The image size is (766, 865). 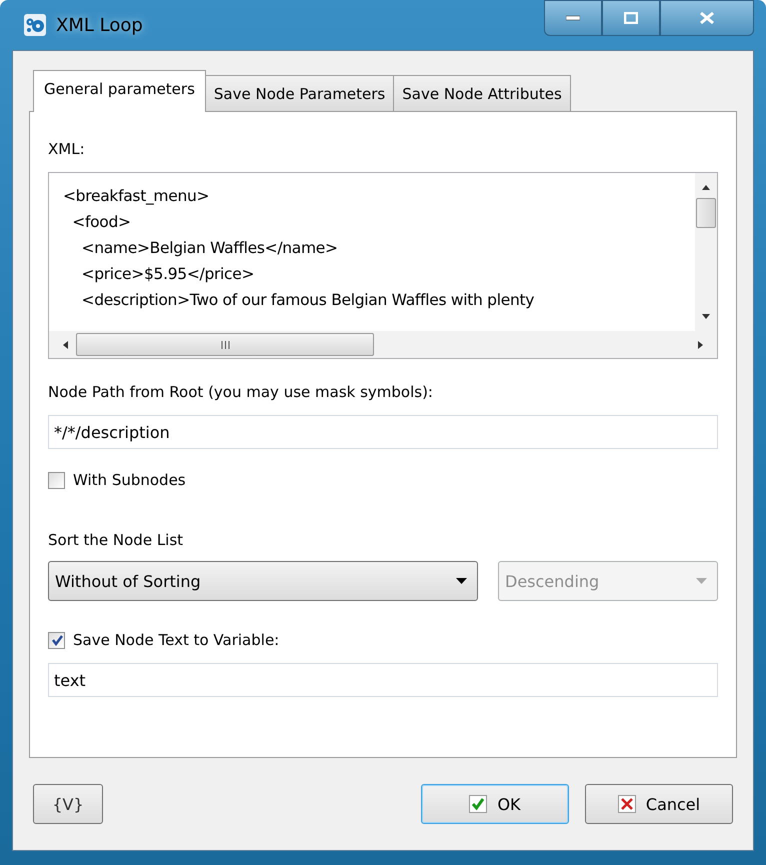 What do you see at coordinates (119, 91) in the screenshot?
I see `tab: General parameters` at bounding box center [119, 91].